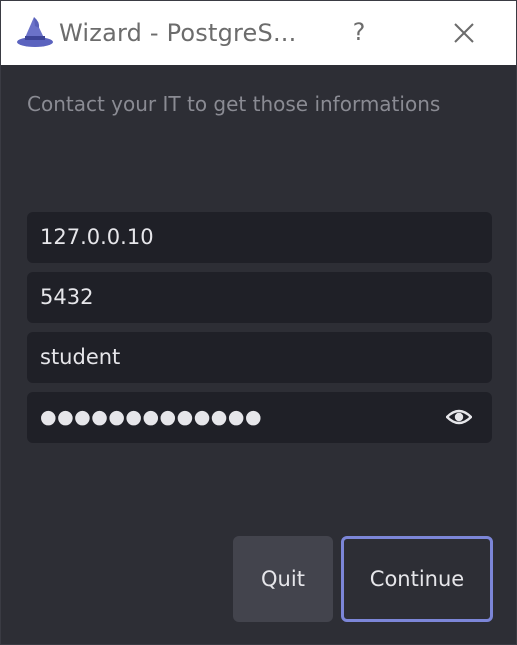 The height and width of the screenshot is (645, 517). I want to click on wizard-hat-icon, so click(35, 32).